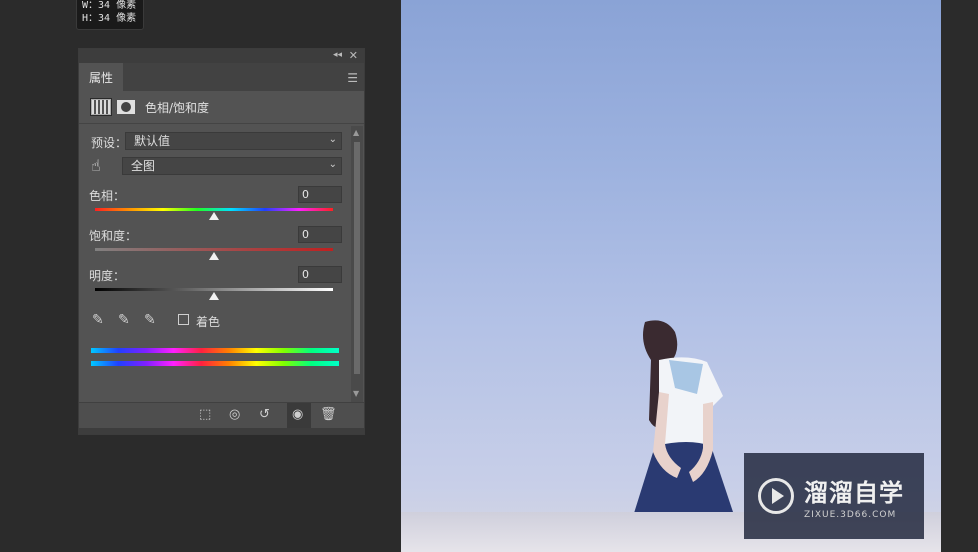  What do you see at coordinates (357, 258) in the screenshot?
I see `scrollbar-thumb` at bounding box center [357, 258].